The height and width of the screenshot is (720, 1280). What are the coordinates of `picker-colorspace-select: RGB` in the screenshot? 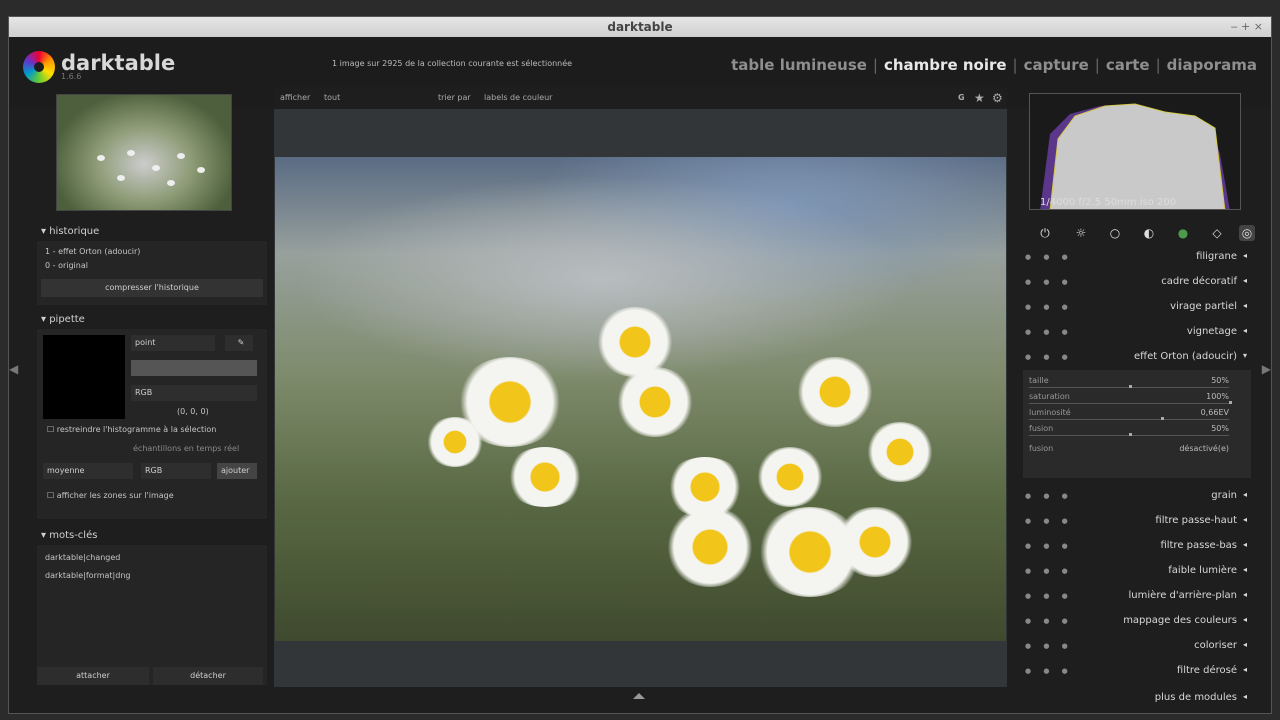 It's located at (194, 393).